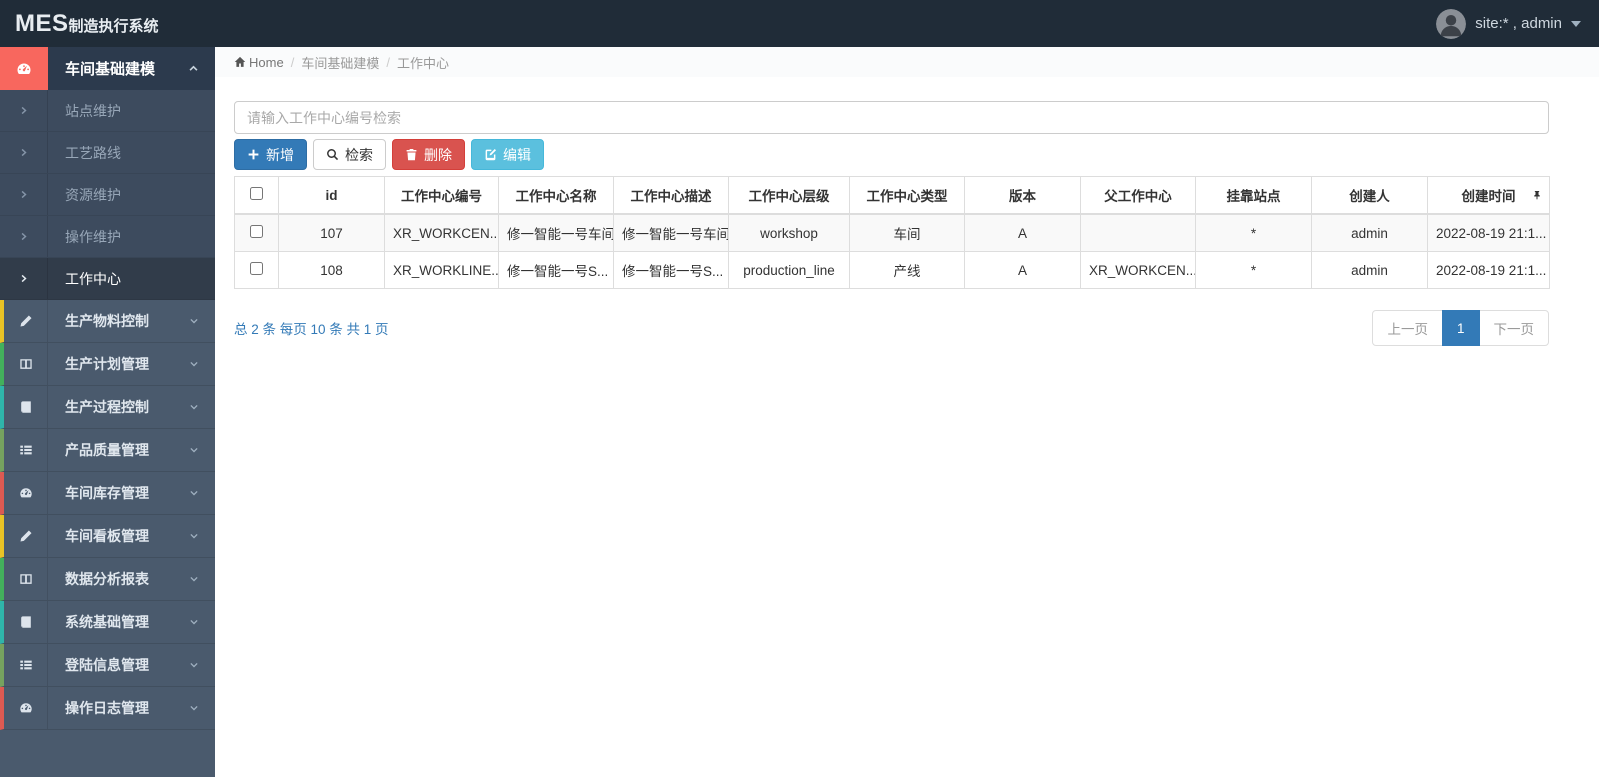 The image size is (1599, 777). I want to click on breadcrumb-current: 工作中心, so click(422, 63).